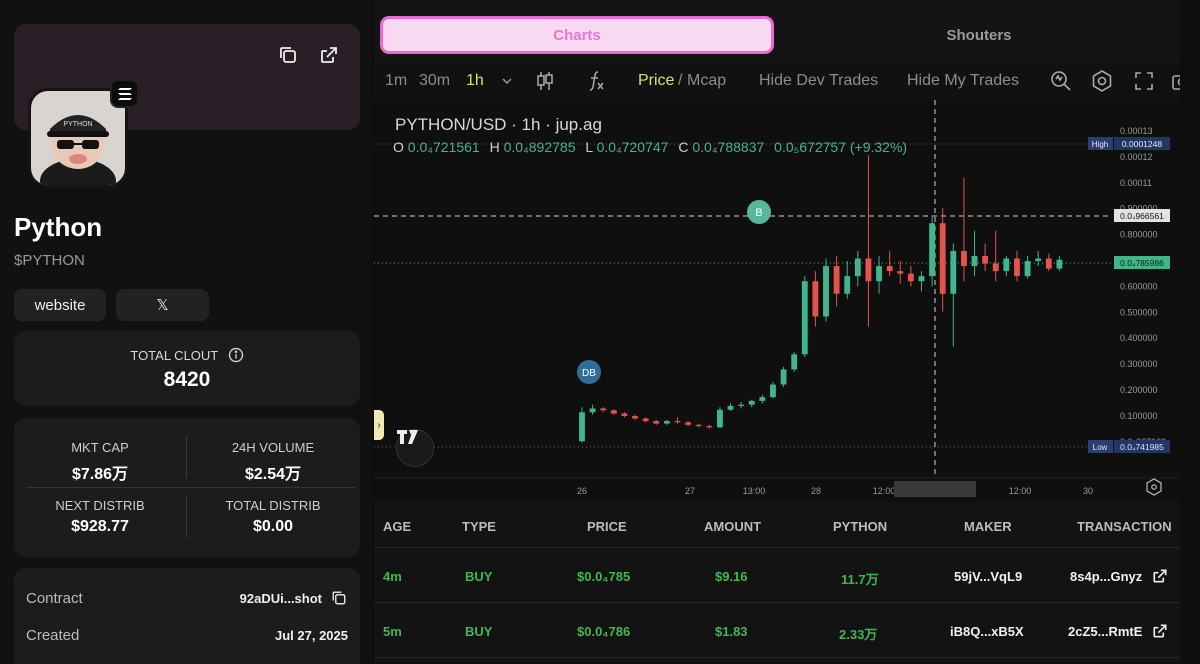 The image size is (1200, 664). I want to click on trade-price: $0.0₄786, so click(604, 631).